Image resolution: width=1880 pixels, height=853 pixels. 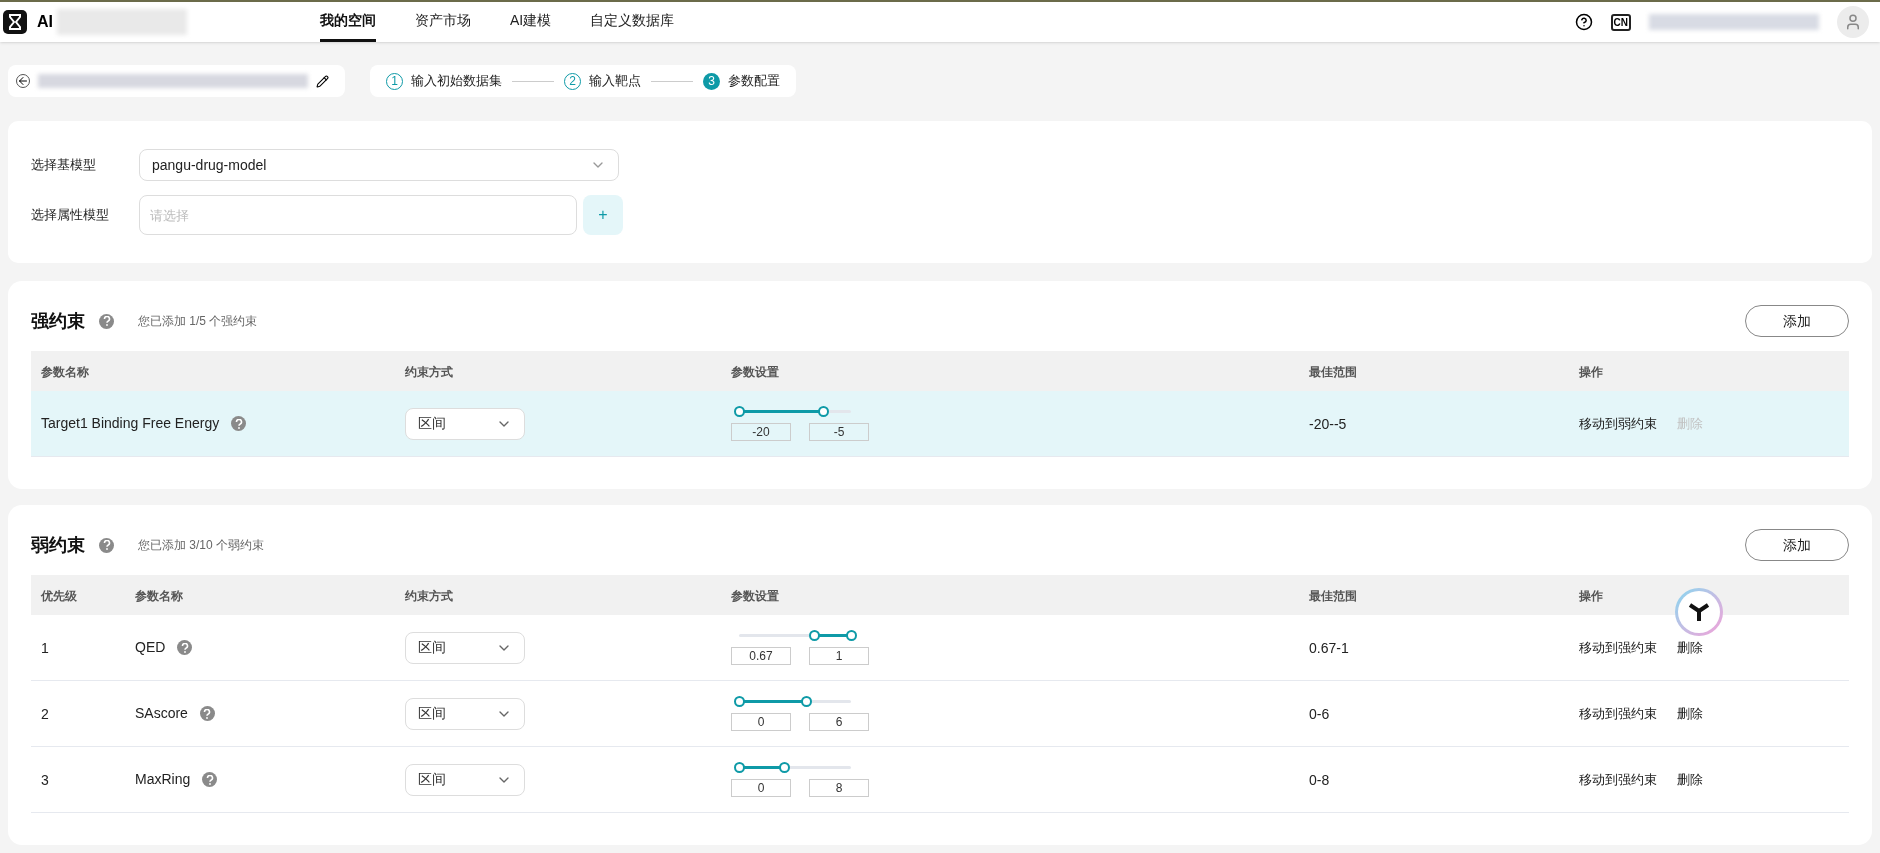 What do you see at coordinates (443, 22) in the screenshot?
I see `nav-tab: 资产市场` at bounding box center [443, 22].